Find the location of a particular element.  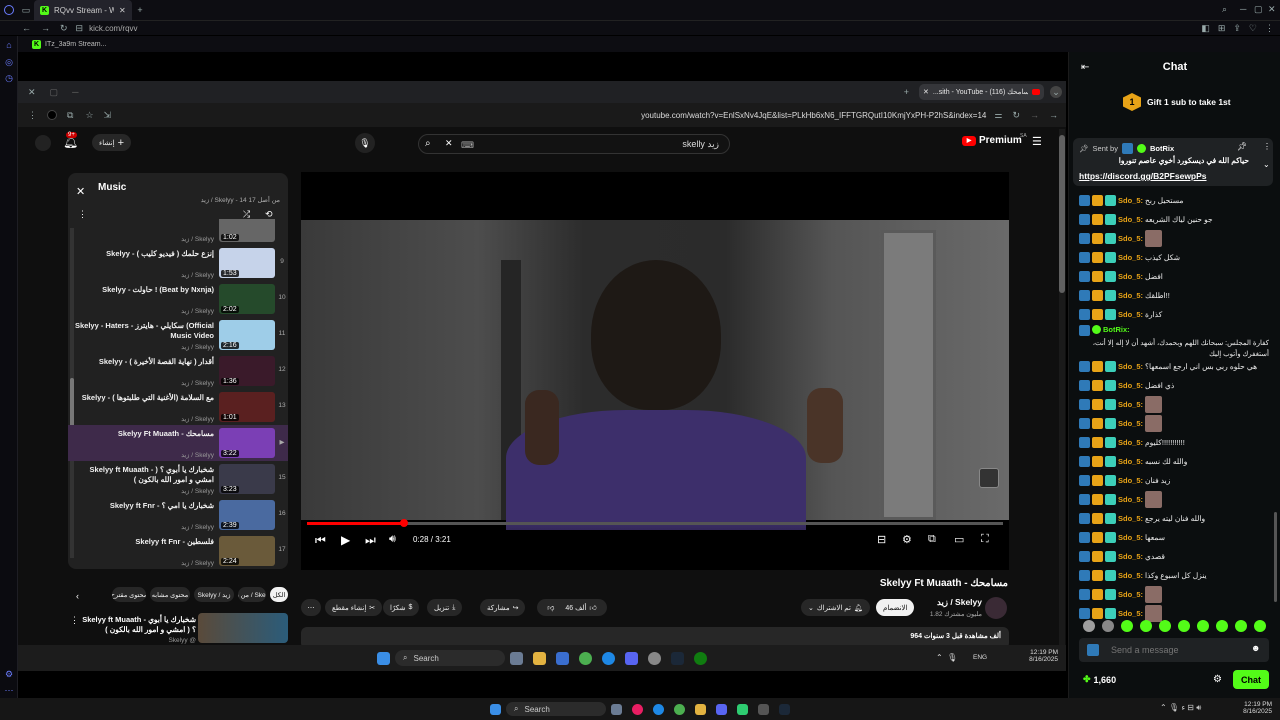

subscribed-button: ⌄ تم الاشتراك 🔔︎ is located at coordinates (835, 607).